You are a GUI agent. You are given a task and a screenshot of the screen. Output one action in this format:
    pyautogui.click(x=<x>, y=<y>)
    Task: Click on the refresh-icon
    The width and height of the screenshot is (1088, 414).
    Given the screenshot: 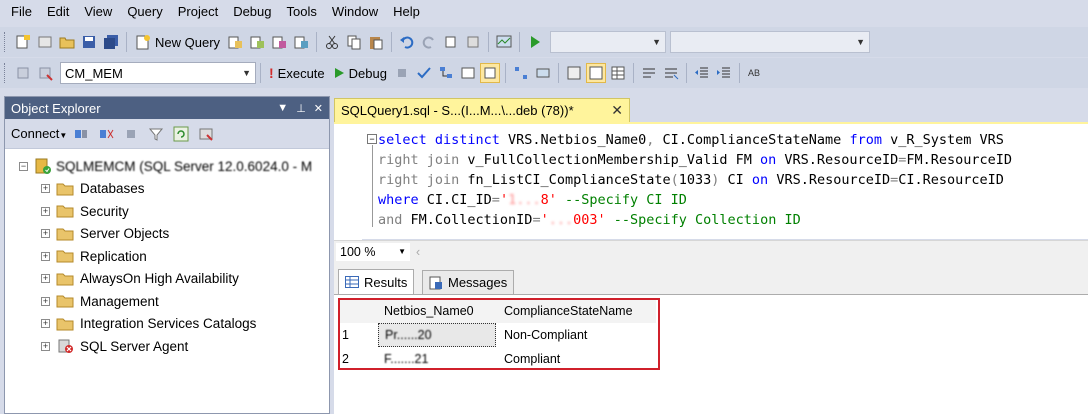 What is the action you would take?
    pyautogui.click(x=181, y=134)
    